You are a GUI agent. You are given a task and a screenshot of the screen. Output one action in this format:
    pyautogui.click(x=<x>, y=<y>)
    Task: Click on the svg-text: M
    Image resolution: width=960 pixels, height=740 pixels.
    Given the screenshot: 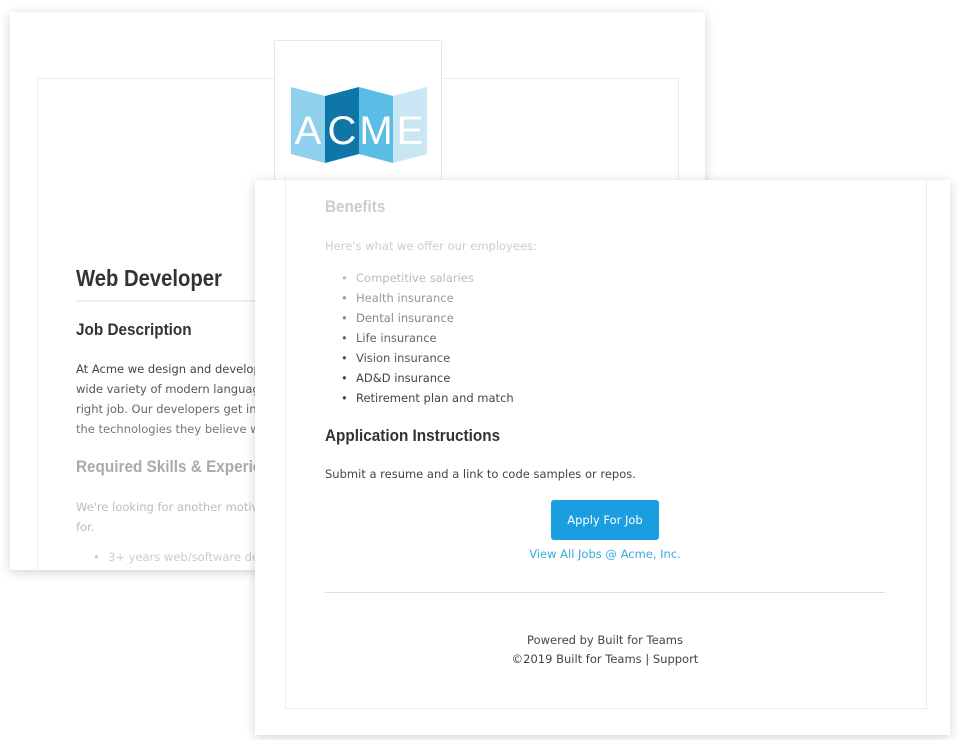 What is the action you would take?
    pyautogui.click(x=375, y=131)
    